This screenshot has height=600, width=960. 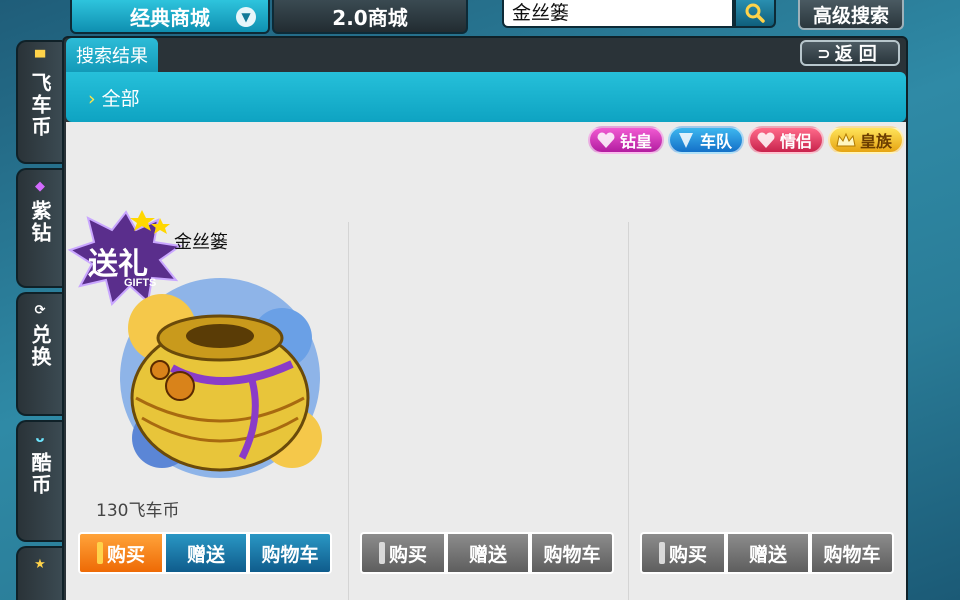 I want to click on gem-icon: ◆, so click(x=40, y=186).